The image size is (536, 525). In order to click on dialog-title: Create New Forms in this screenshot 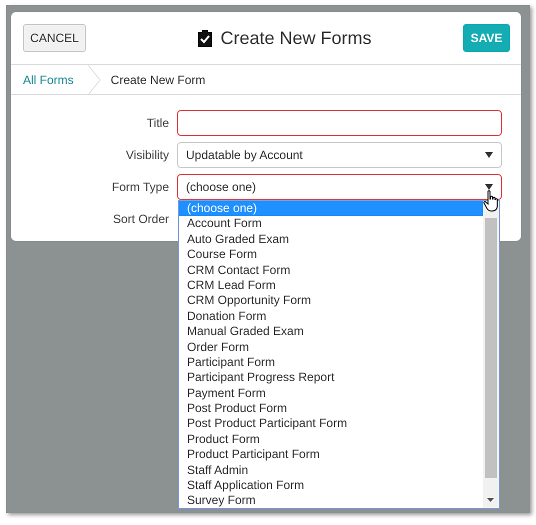, I will do `click(296, 38)`.